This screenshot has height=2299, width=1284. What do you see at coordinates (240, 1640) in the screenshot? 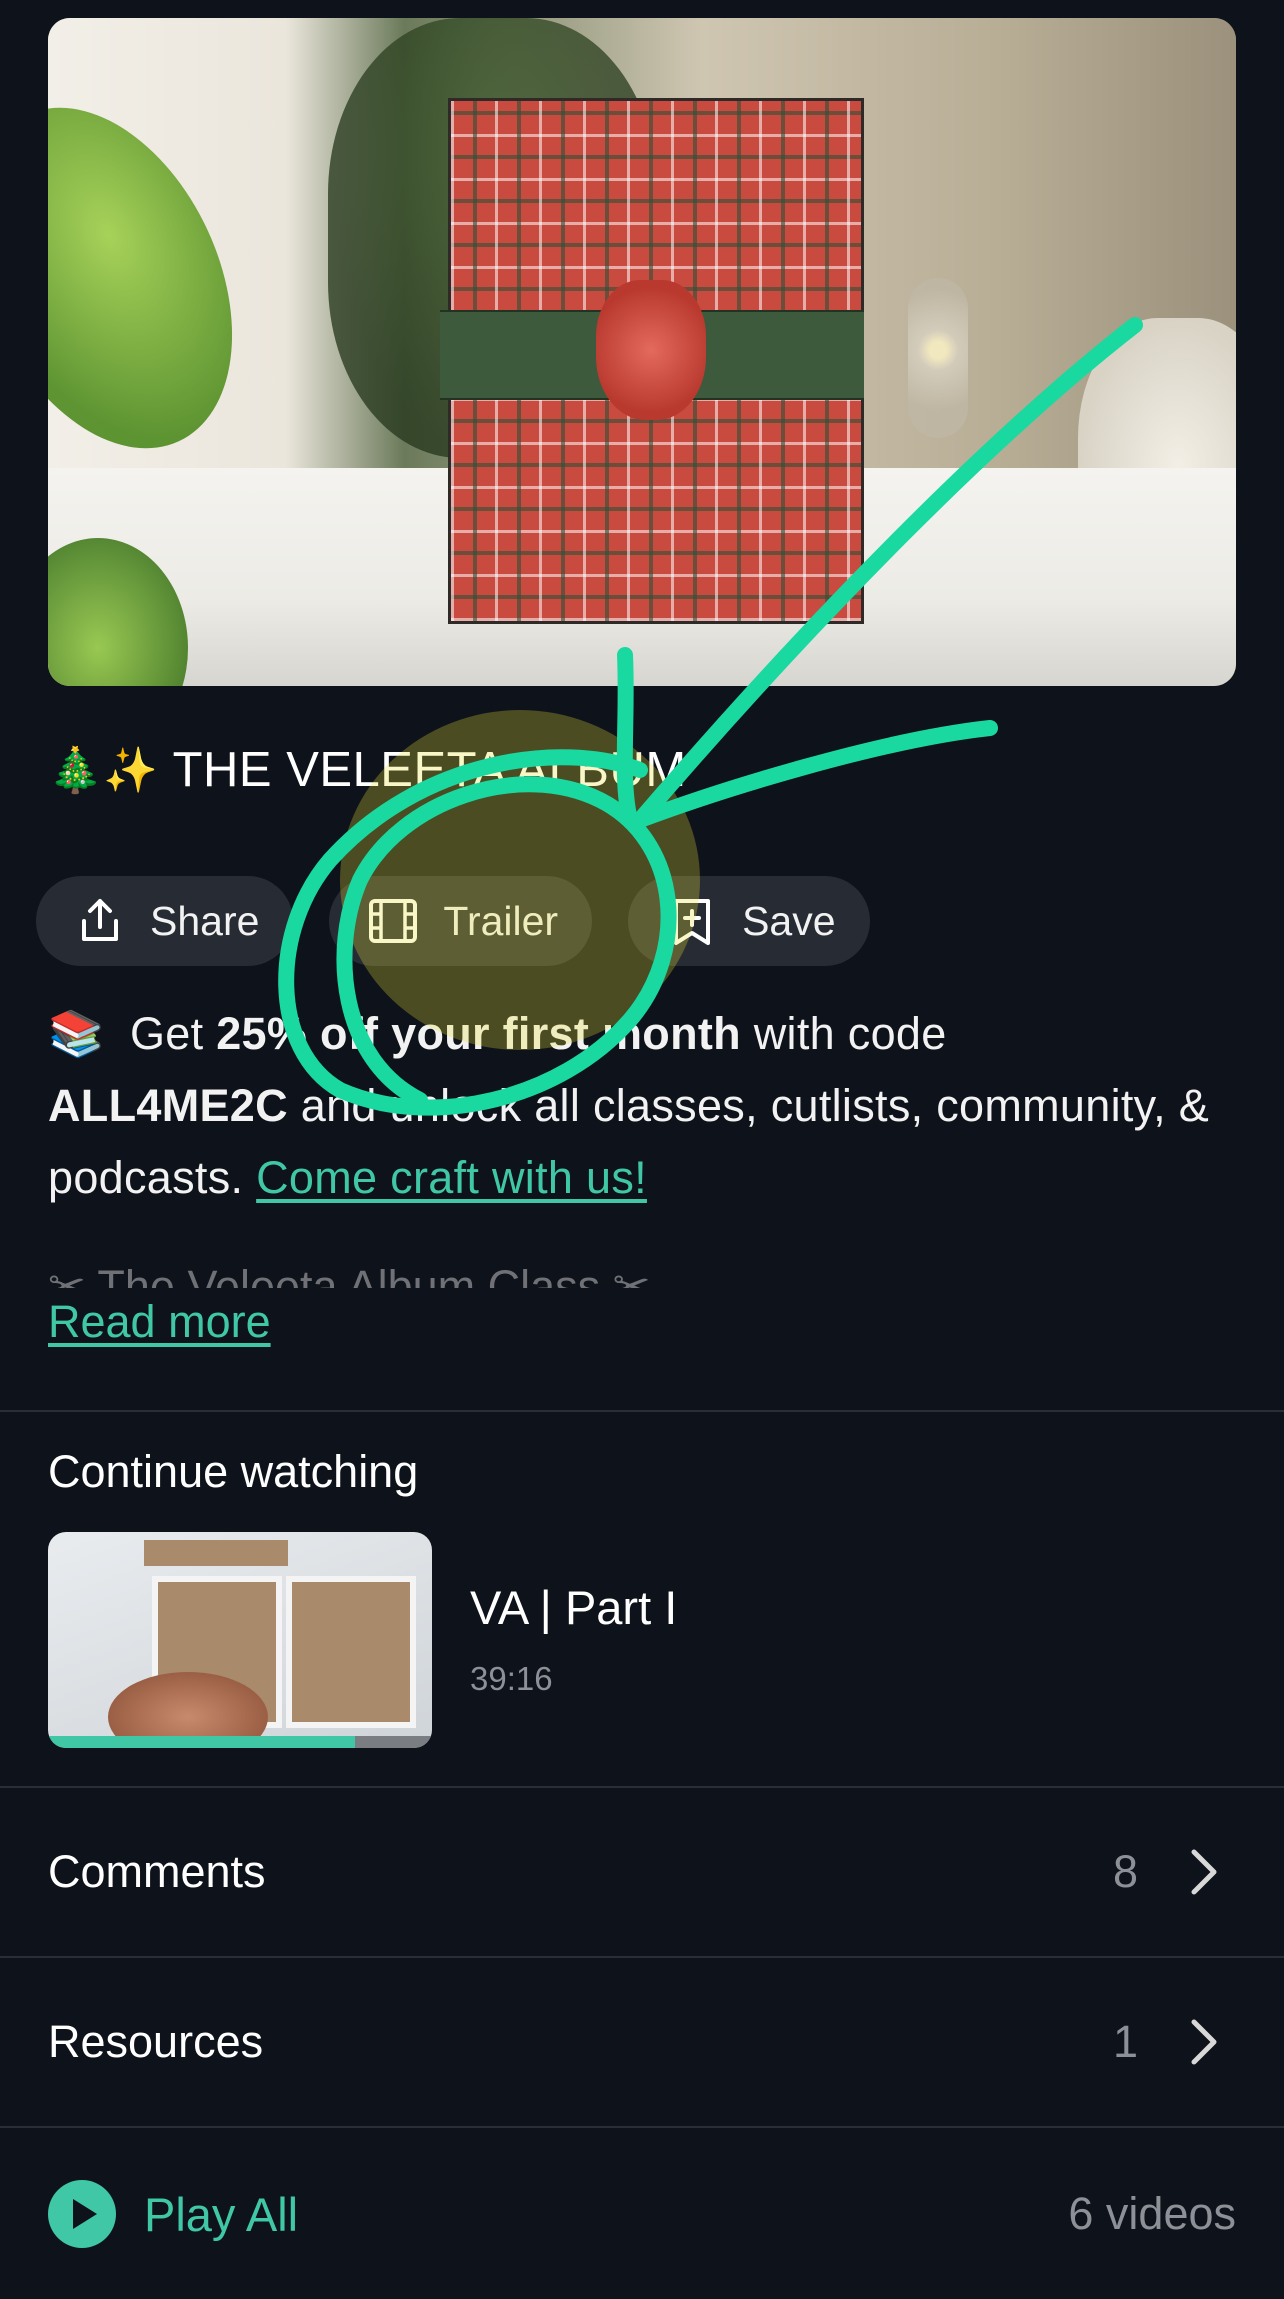
I see `episode-thumbnail` at bounding box center [240, 1640].